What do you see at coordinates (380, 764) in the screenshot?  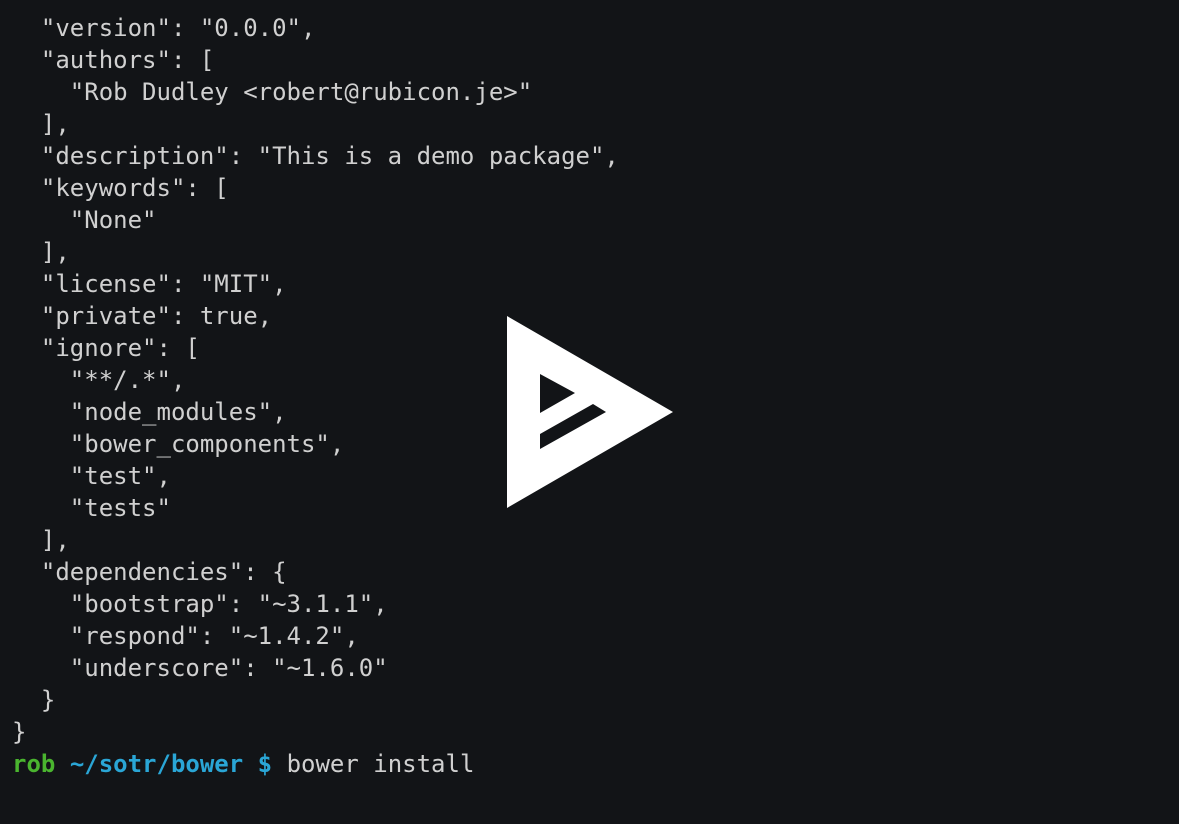 I see `prompt-command: bower install` at bounding box center [380, 764].